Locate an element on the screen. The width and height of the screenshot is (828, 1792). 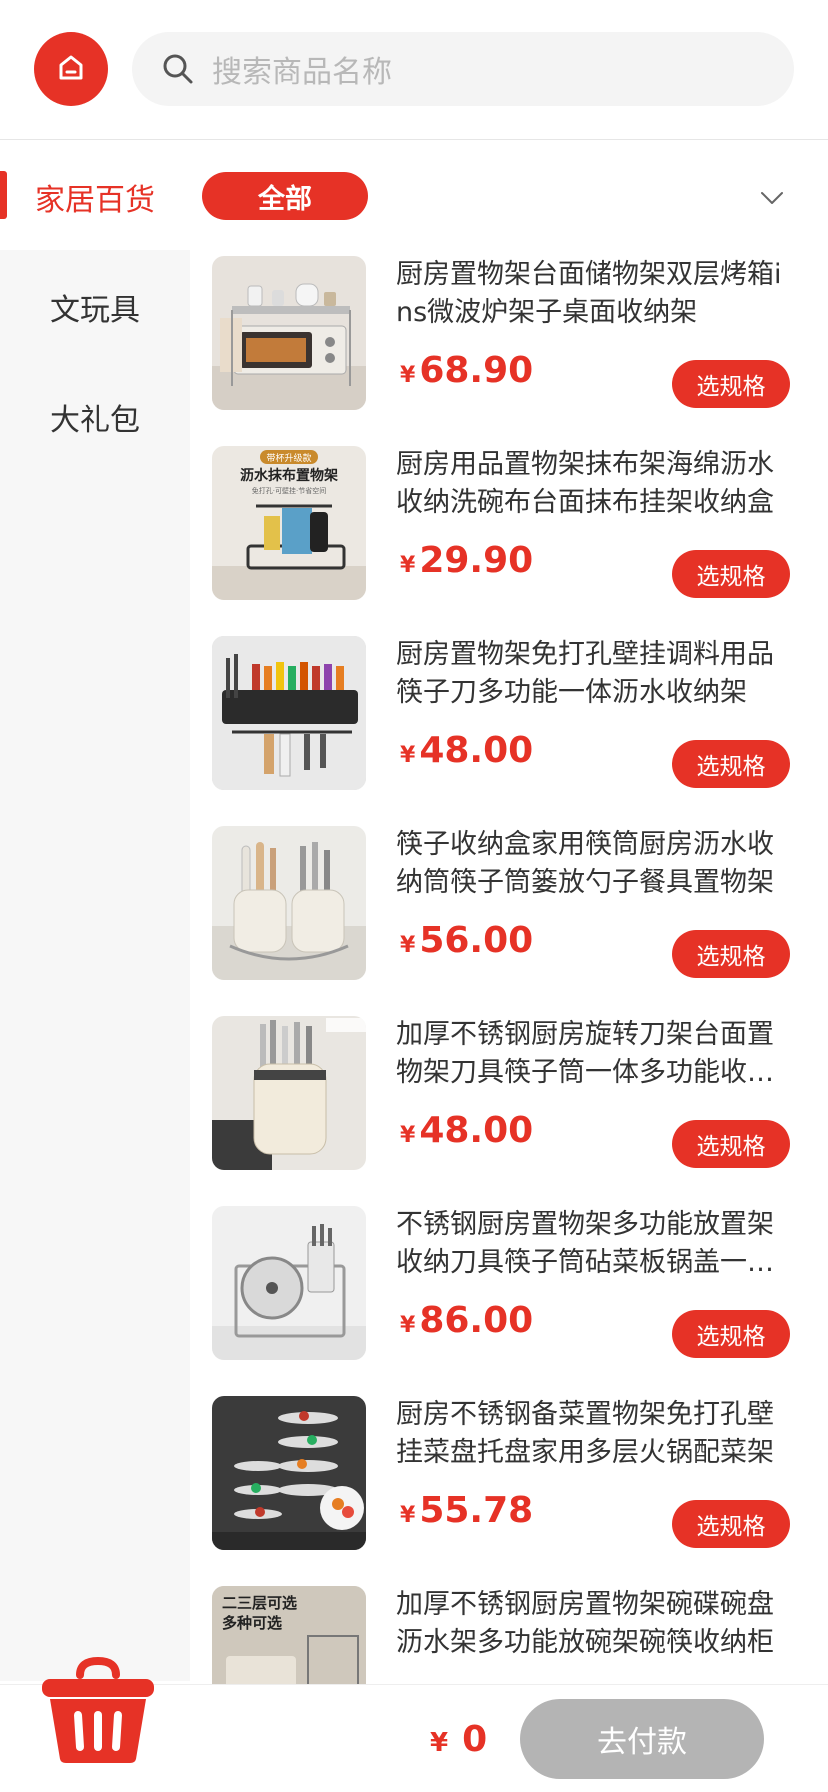
thumb-line1-text: 二三层可选 is located at coordinates (259, 1603).